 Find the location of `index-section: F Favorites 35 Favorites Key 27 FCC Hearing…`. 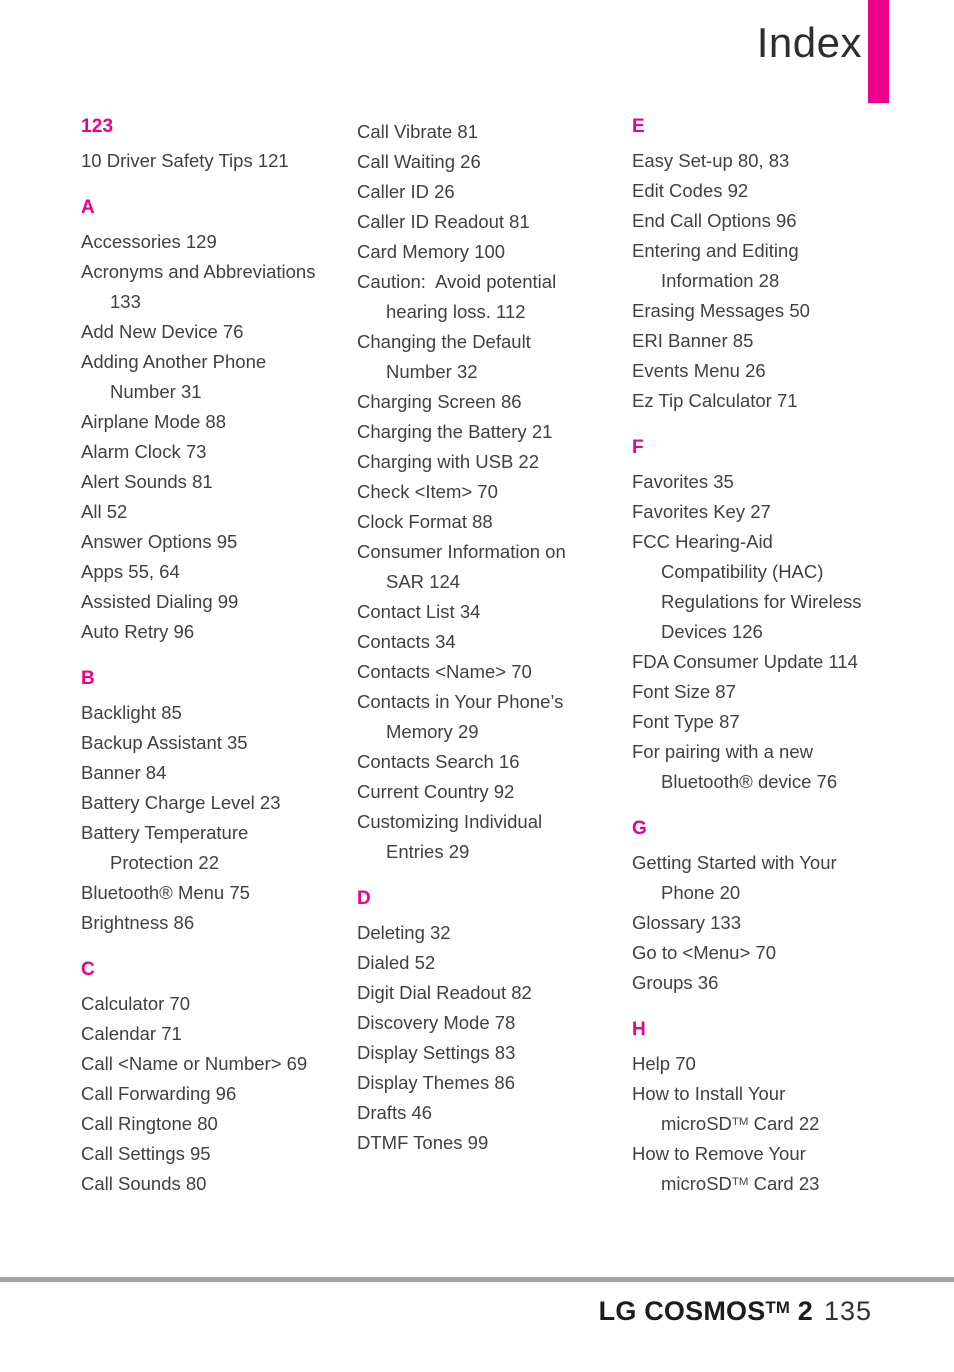

index-section: F Favorites 35 Favorites Key 27 FCC Hearing… is located at coordinates (766, 617).